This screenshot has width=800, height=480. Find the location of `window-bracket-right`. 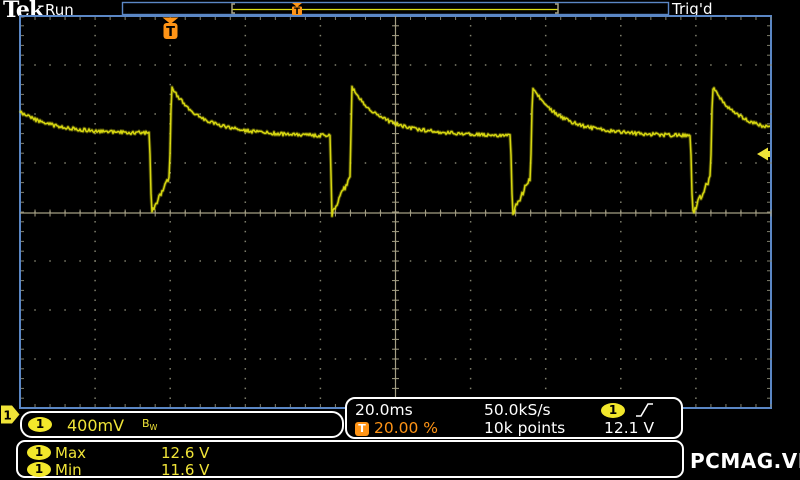

window-bracket-right is located at coordinates (557, 8).